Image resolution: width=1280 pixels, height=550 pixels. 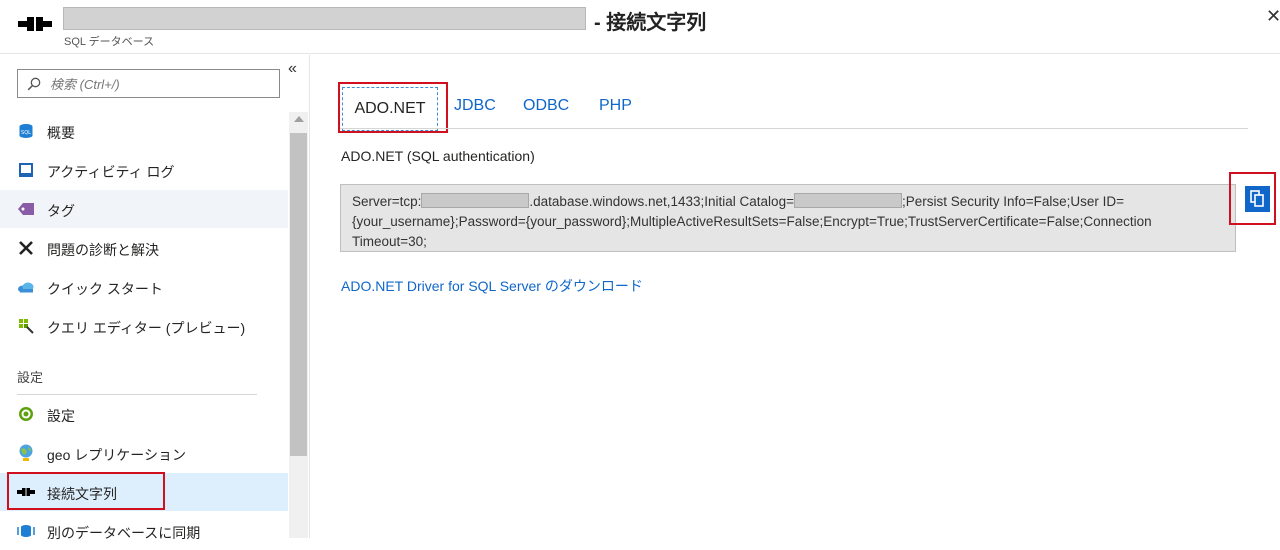 I want to click on sidebar-item-activity-log: アクティビティ ログ, so click(x=144, y=170).